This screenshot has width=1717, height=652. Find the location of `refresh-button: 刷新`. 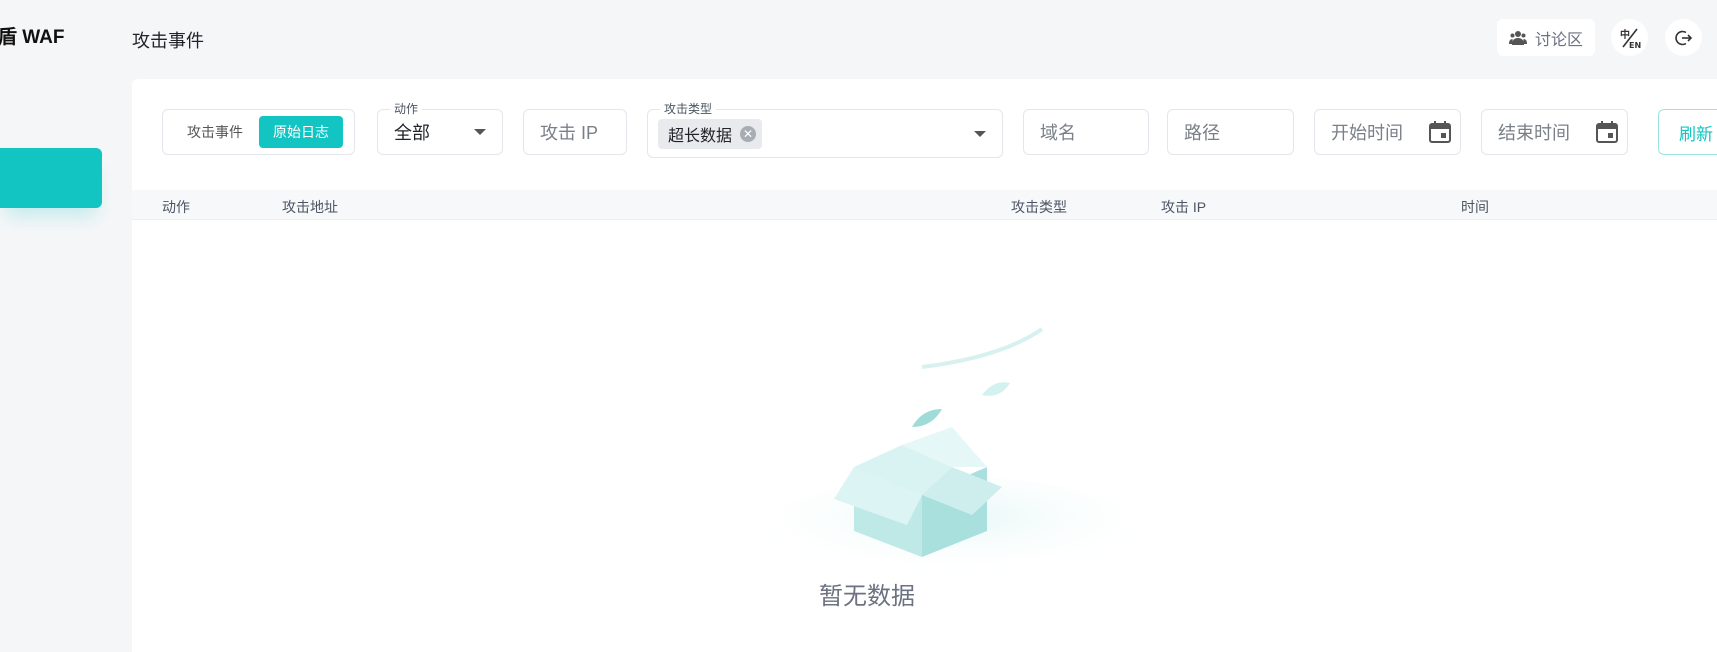

refresh-button: 刷新 is located at coordinates (1687, 132).